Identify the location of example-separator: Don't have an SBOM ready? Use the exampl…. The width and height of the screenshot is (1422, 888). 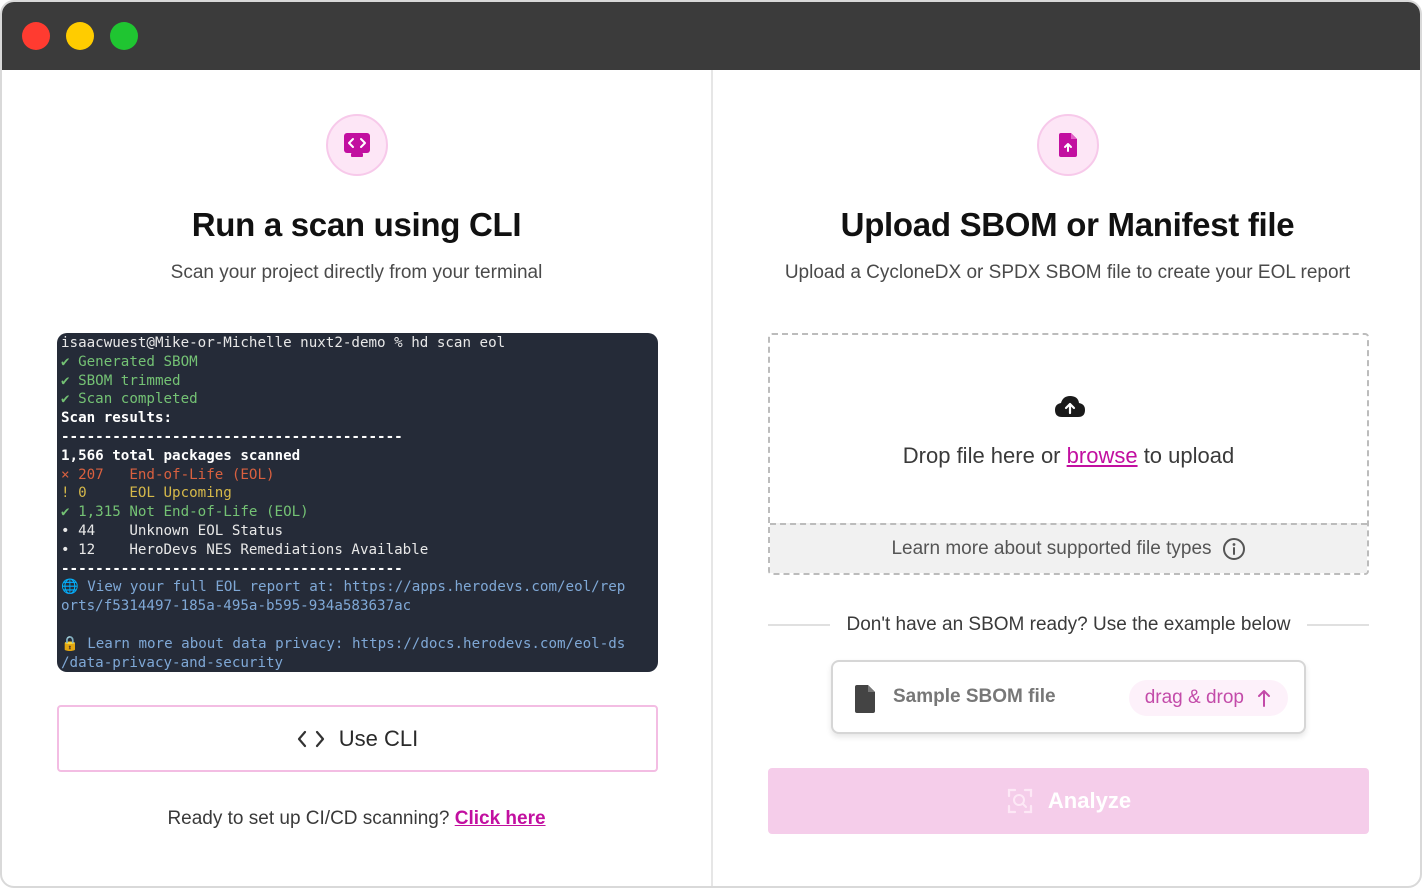
(1069, 625).